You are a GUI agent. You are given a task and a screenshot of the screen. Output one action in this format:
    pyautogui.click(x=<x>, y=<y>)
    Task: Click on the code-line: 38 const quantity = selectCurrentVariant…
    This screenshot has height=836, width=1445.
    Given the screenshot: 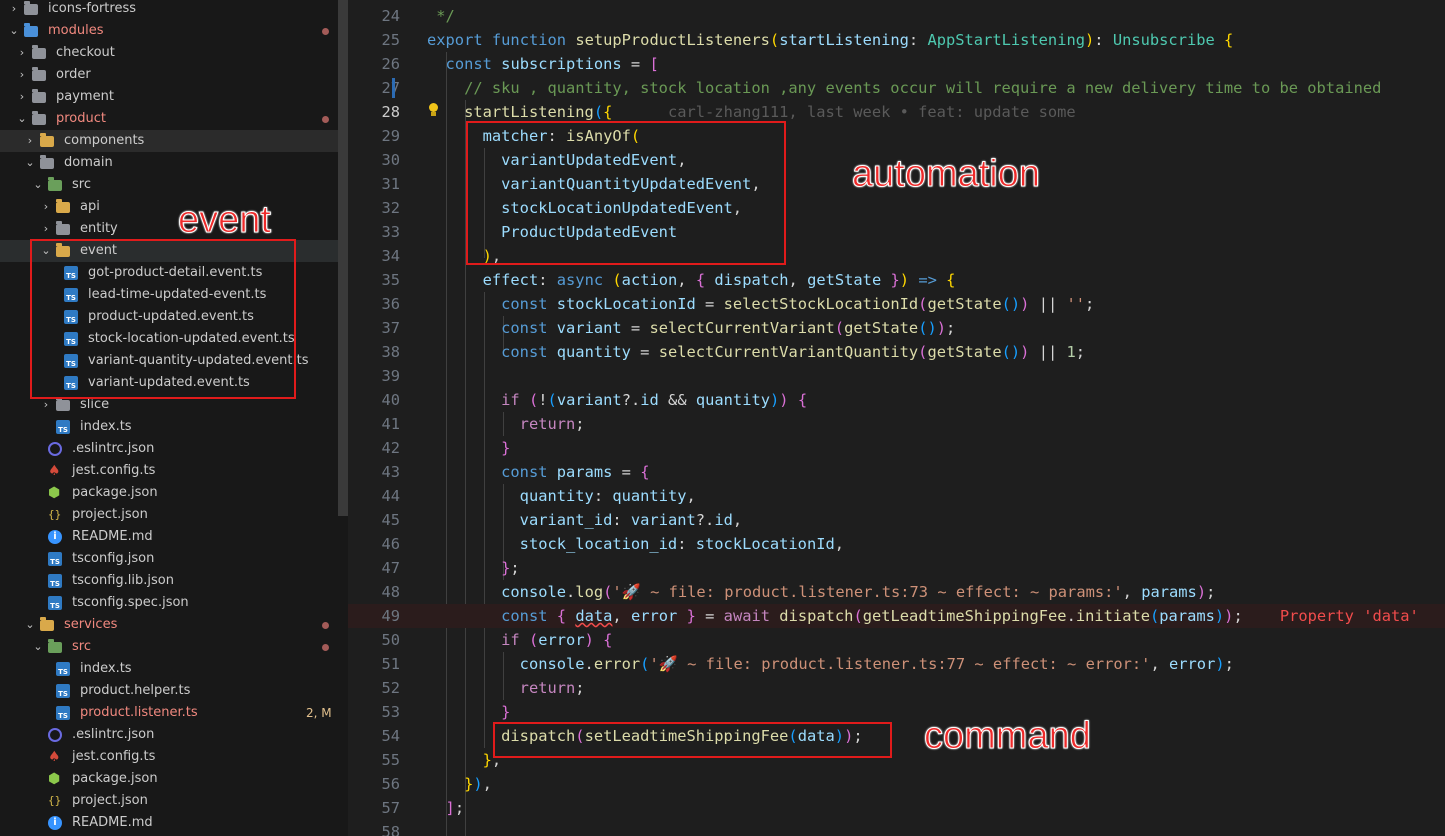 What is the action you would take?
    pyautogui.click(x=896, y=352)
    